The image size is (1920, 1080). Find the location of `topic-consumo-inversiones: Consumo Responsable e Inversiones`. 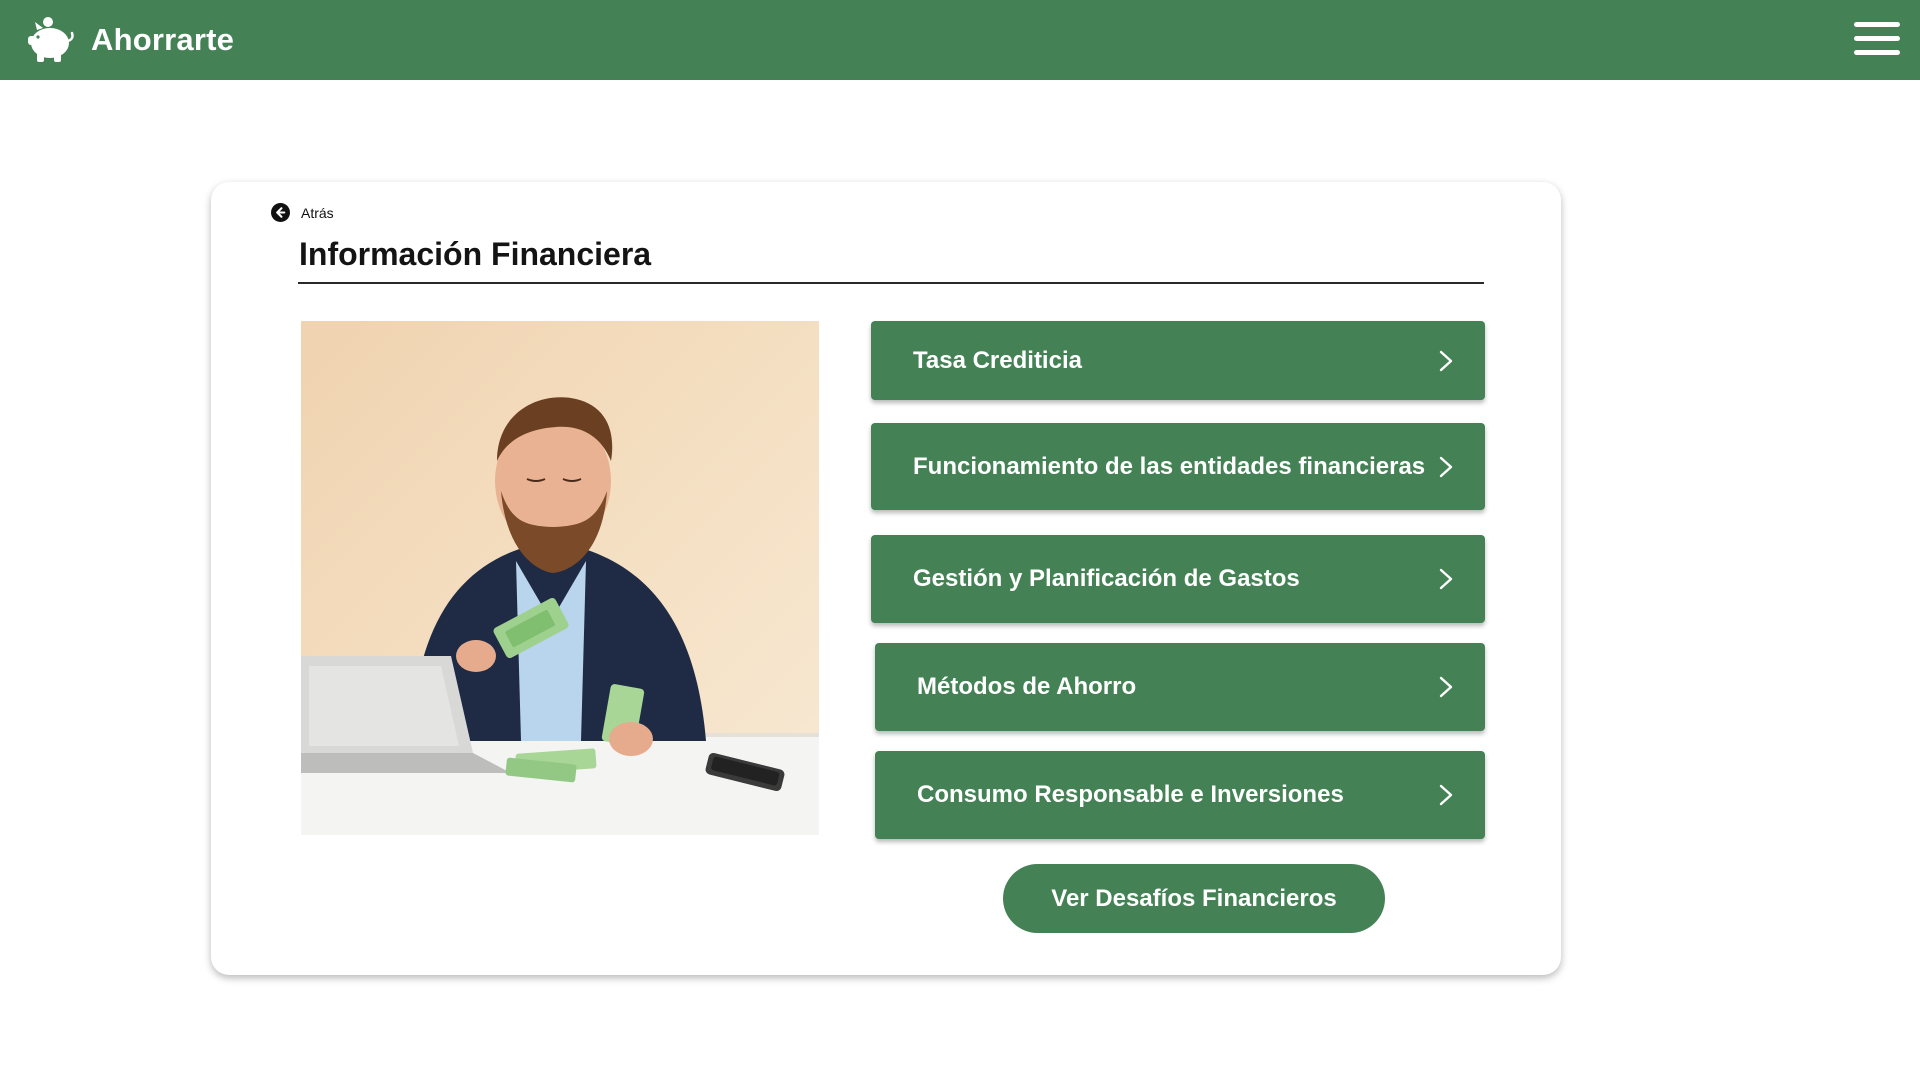

topic-consumo-inversiones: Consumo Responsable e Inversiones is located at coordinates (1180, 795).